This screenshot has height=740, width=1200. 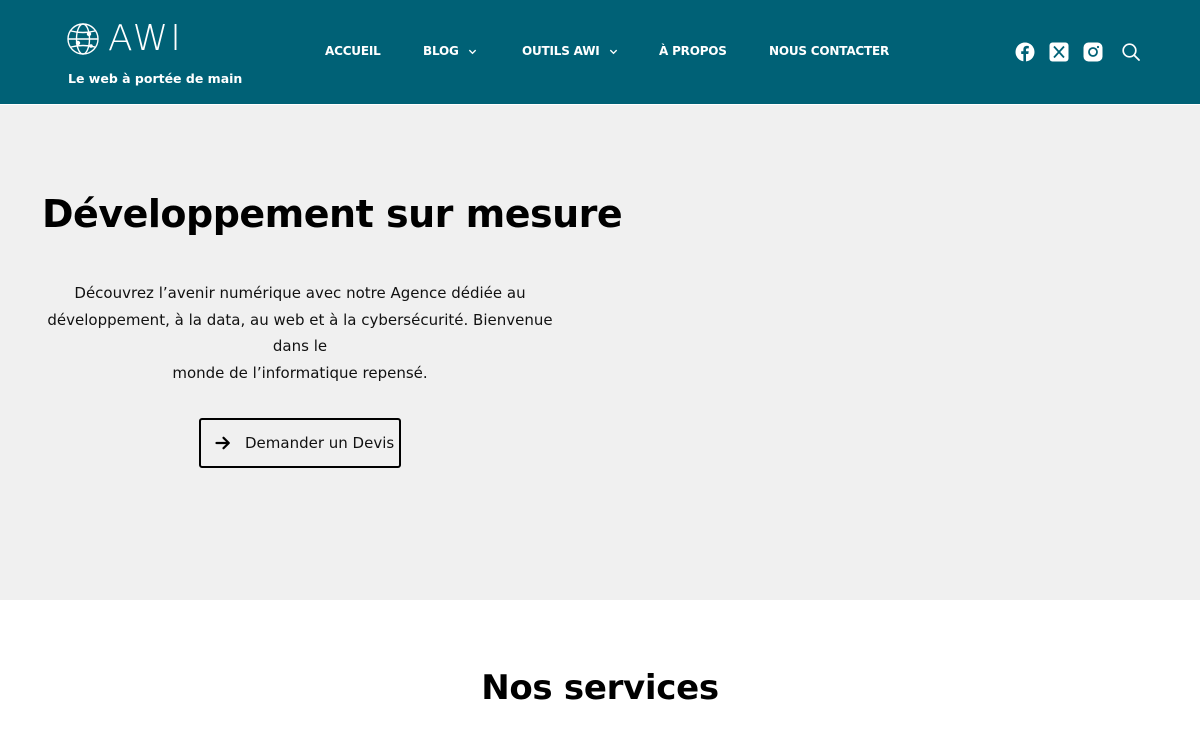 I want to click on hero-title: Développement sur mesure, so click(x=332, y=214).